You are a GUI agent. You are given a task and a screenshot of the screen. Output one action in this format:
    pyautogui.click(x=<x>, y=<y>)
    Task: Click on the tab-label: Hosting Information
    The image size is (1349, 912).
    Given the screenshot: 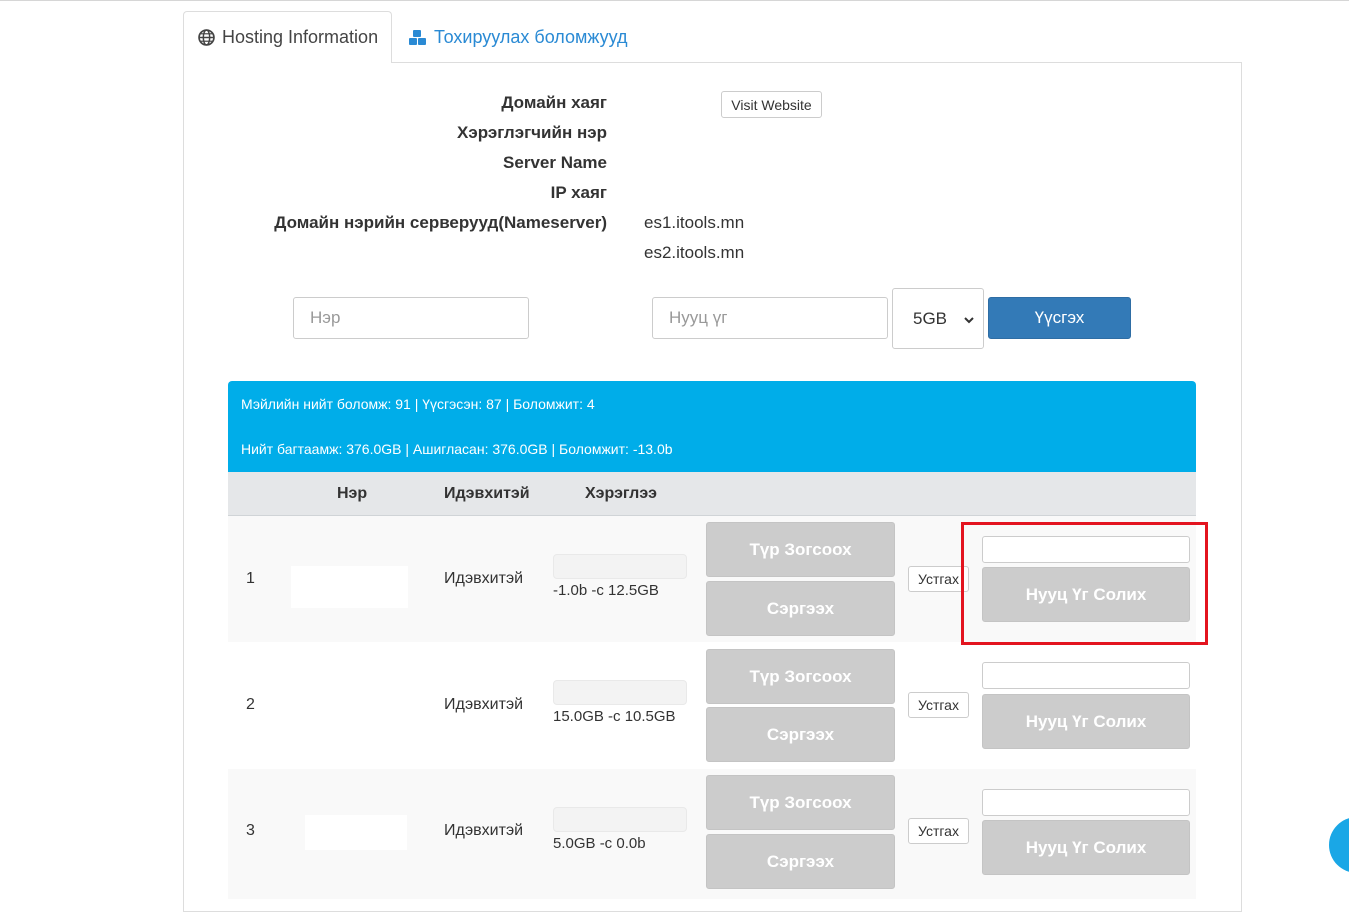 What is the action you would take?
    pyautogui.click(x=300, y=37)
    